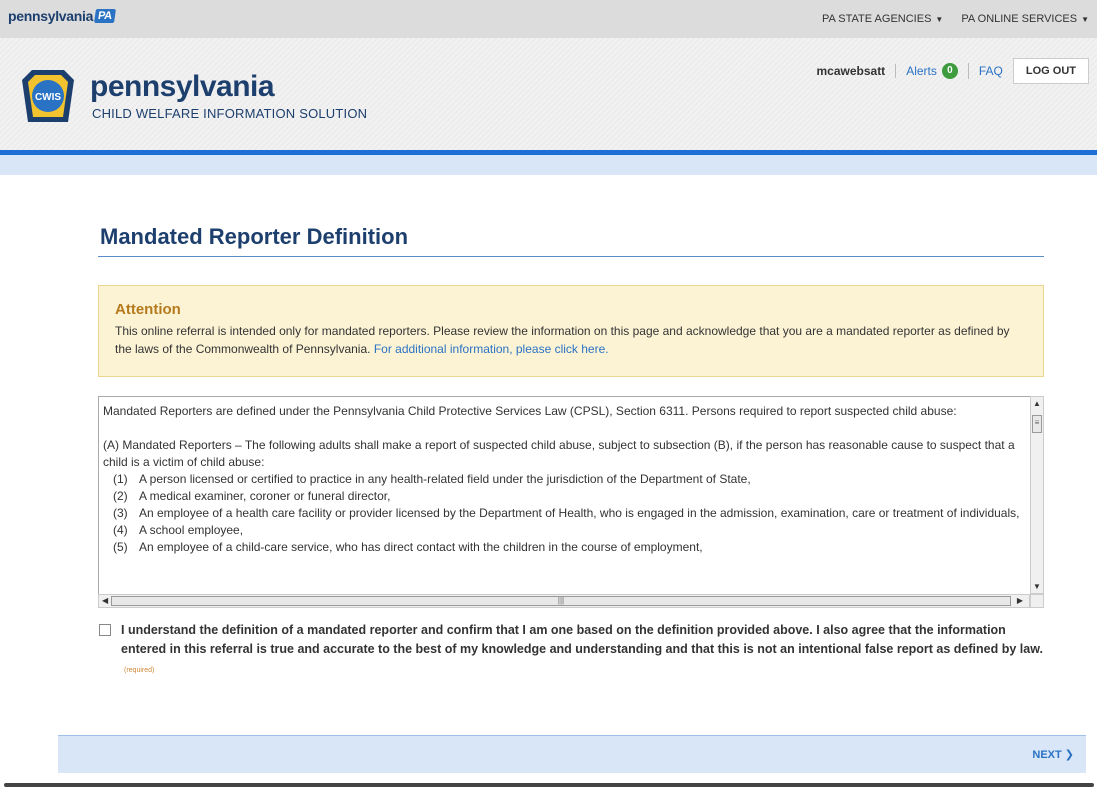 The image size is (1097, 790). What do you see at coordinates (1037, 601) in the screenshot?
I see `scrollbar-corner` at bounding box center [1037, 601].